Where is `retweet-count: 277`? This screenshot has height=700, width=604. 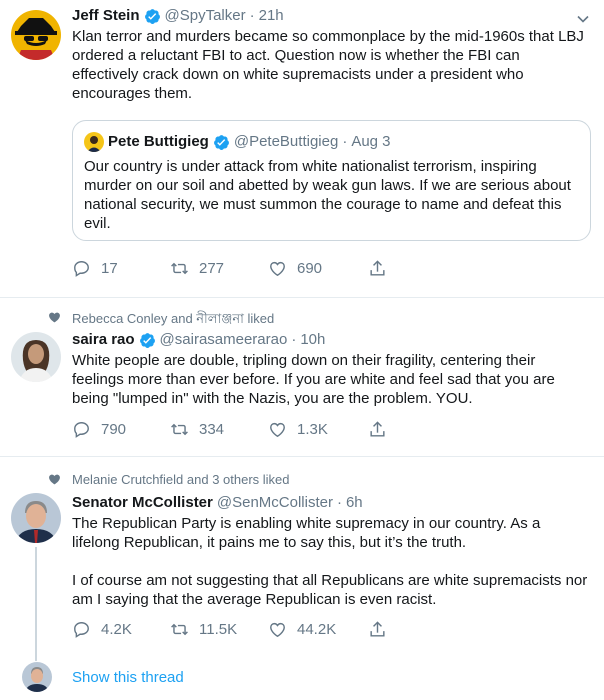
retweet-count: 277 is located at coordinates (212, 268).